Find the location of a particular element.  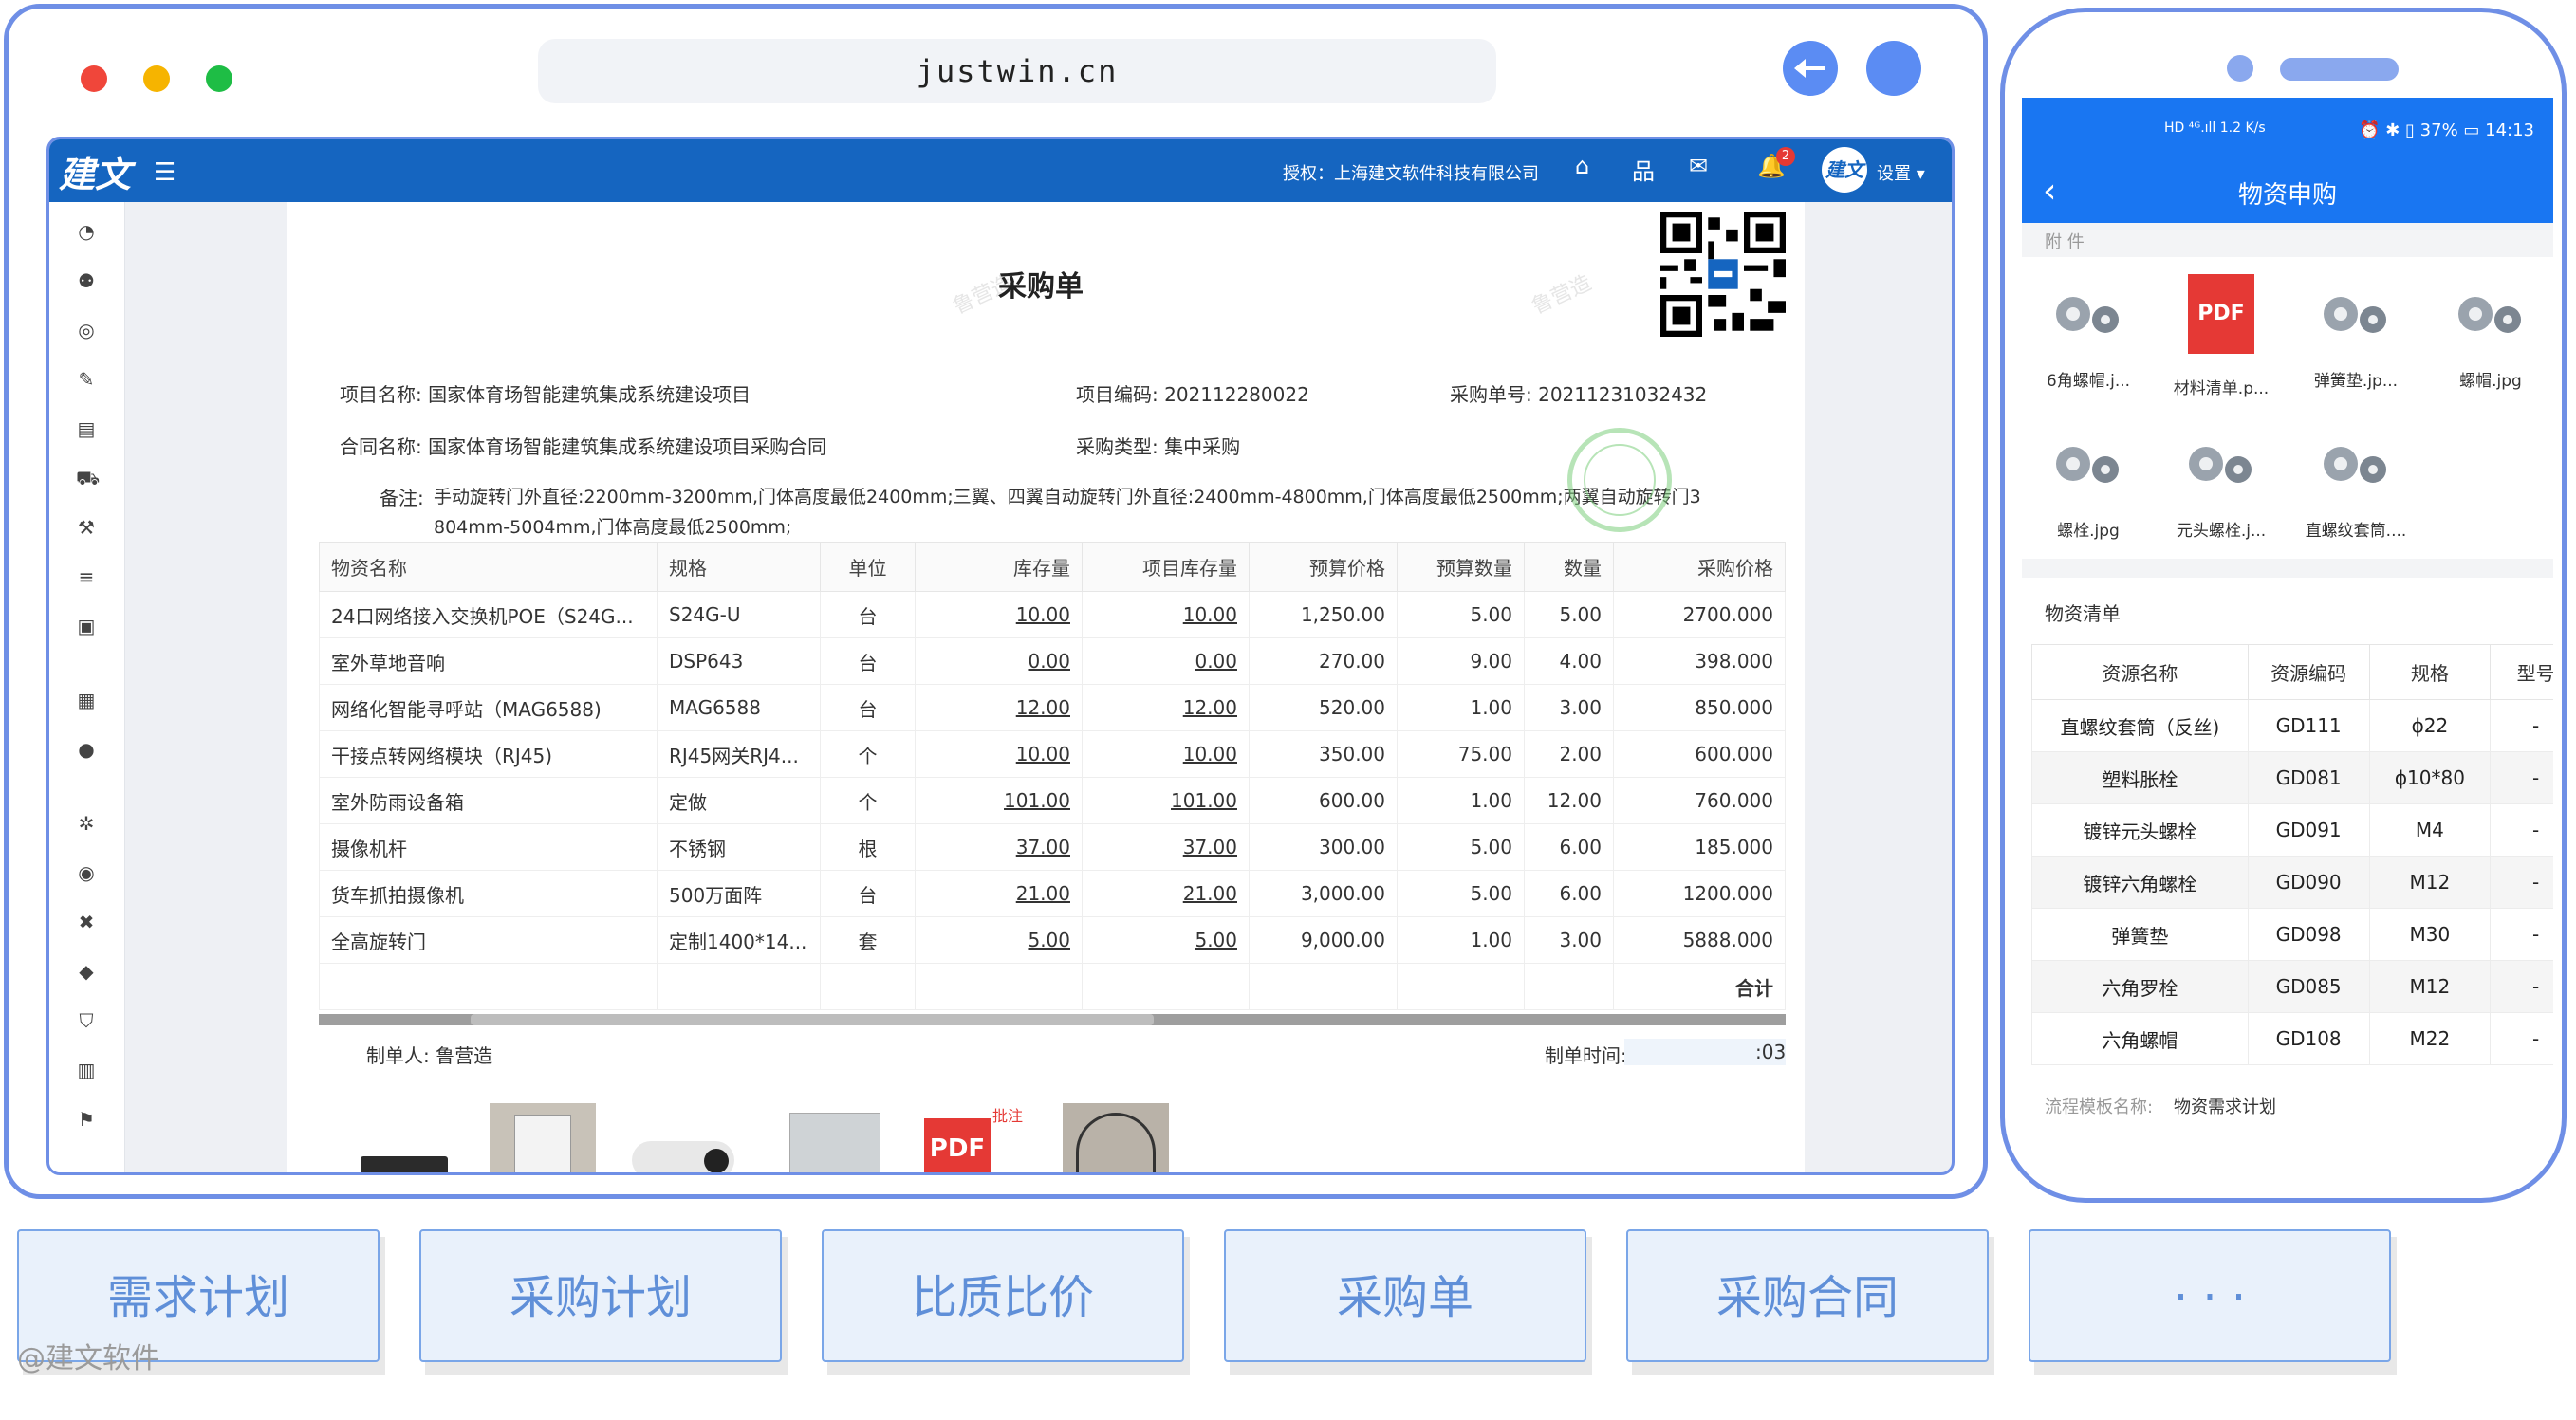

col-header-resource-code: 资源编码 is located at coordinates (2308, 672).